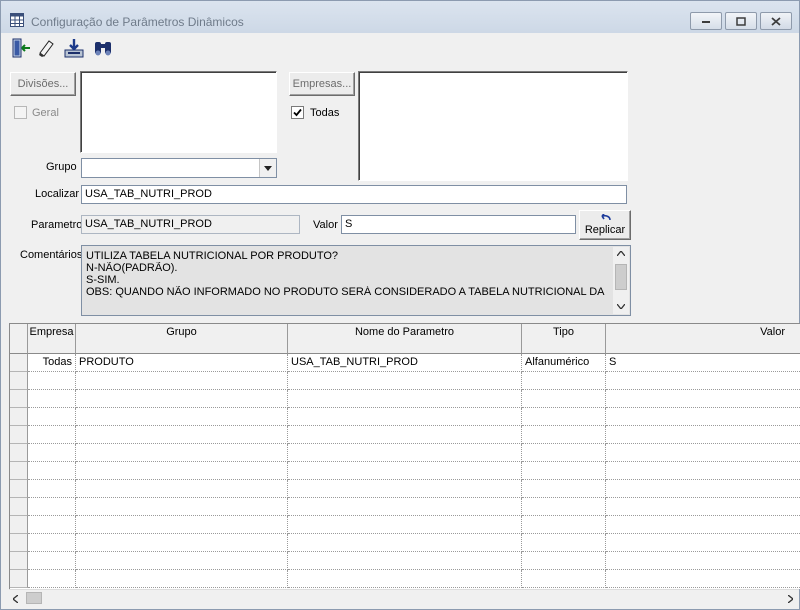 The width and height of the screenshot is (800, 610). What do you see at coordinates (297, 112) in the screenshot?
I see `todas-checkbox` at bounding box center [297, 112].